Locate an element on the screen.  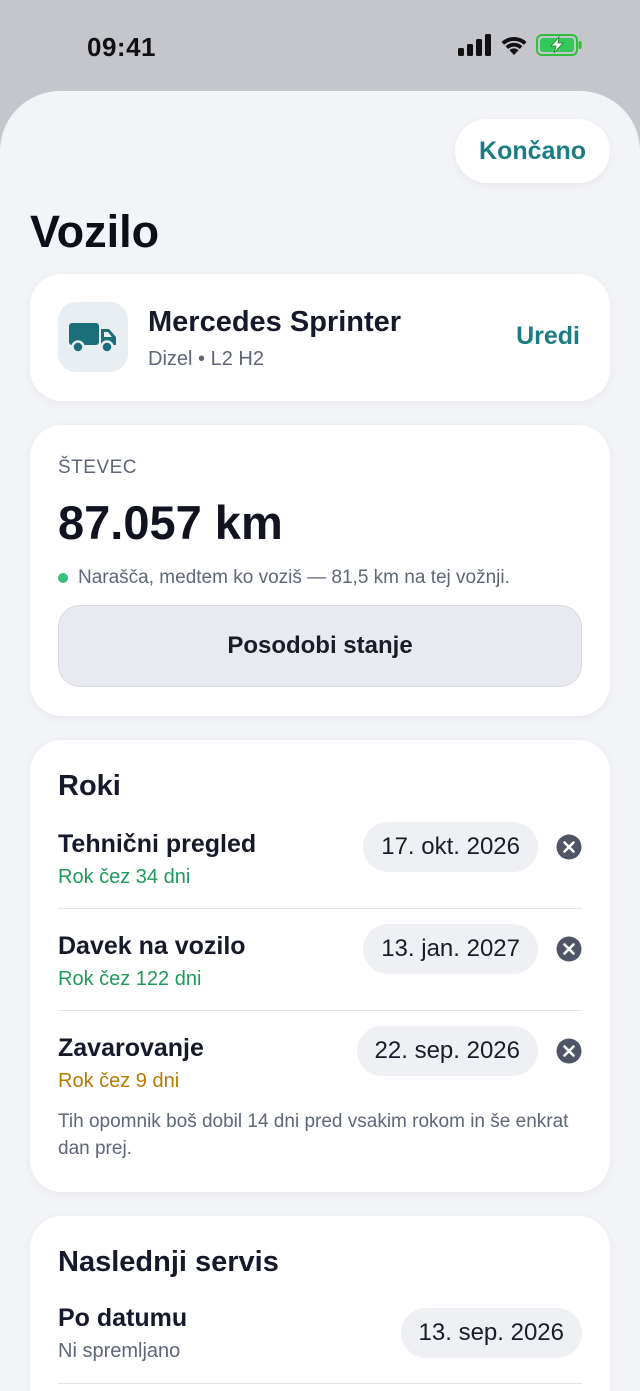
deadlines-title: Roki is located at coordinates (89, 786).